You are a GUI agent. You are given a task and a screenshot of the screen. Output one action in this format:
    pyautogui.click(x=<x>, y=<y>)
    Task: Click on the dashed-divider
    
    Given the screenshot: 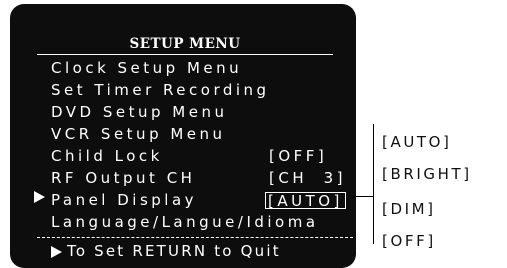 What is the action you would take?
    pyautogui.click(x=195, y=237)
    